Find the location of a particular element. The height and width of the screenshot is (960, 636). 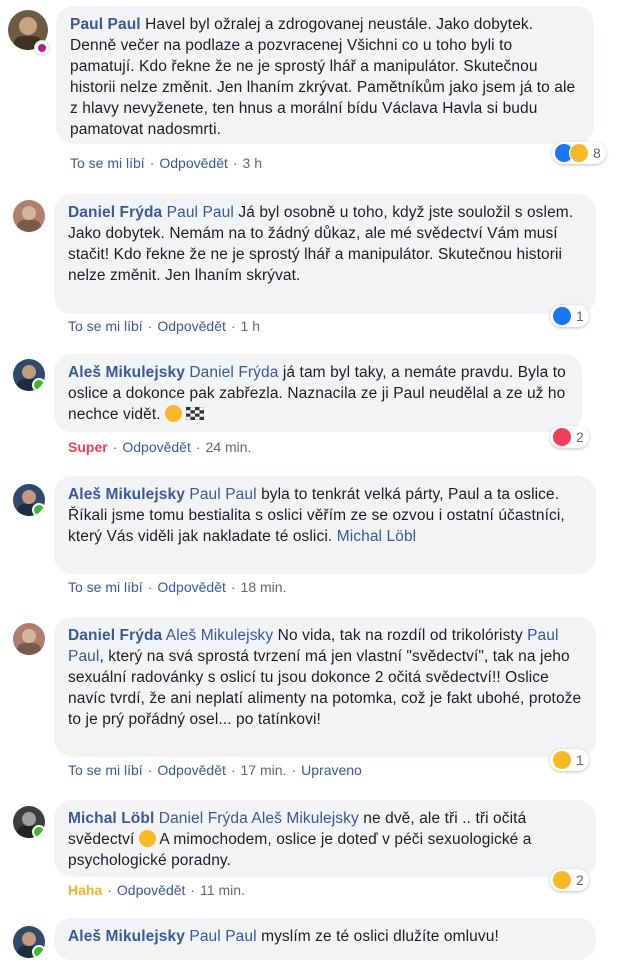

checkered-flag-icon is located at coordinates (195, 413).